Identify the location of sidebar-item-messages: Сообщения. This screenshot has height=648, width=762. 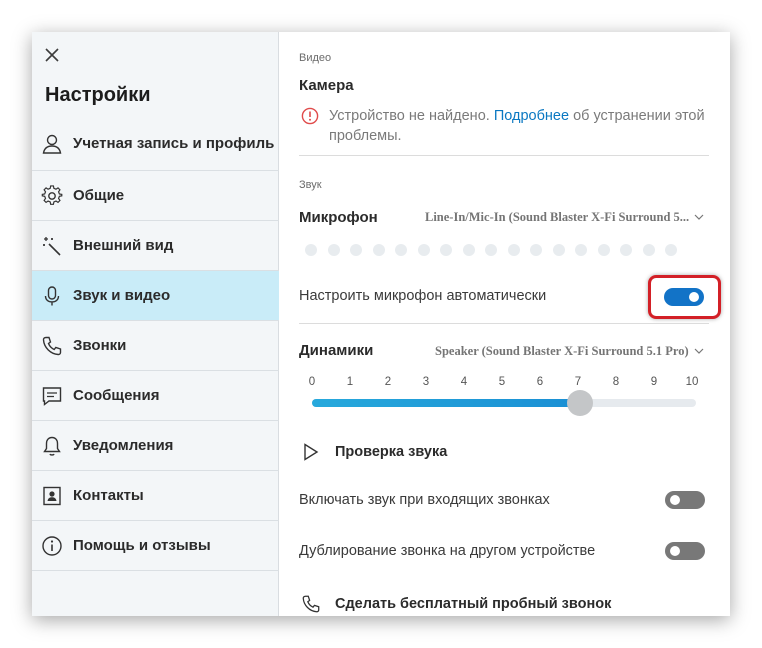
(155, 396).